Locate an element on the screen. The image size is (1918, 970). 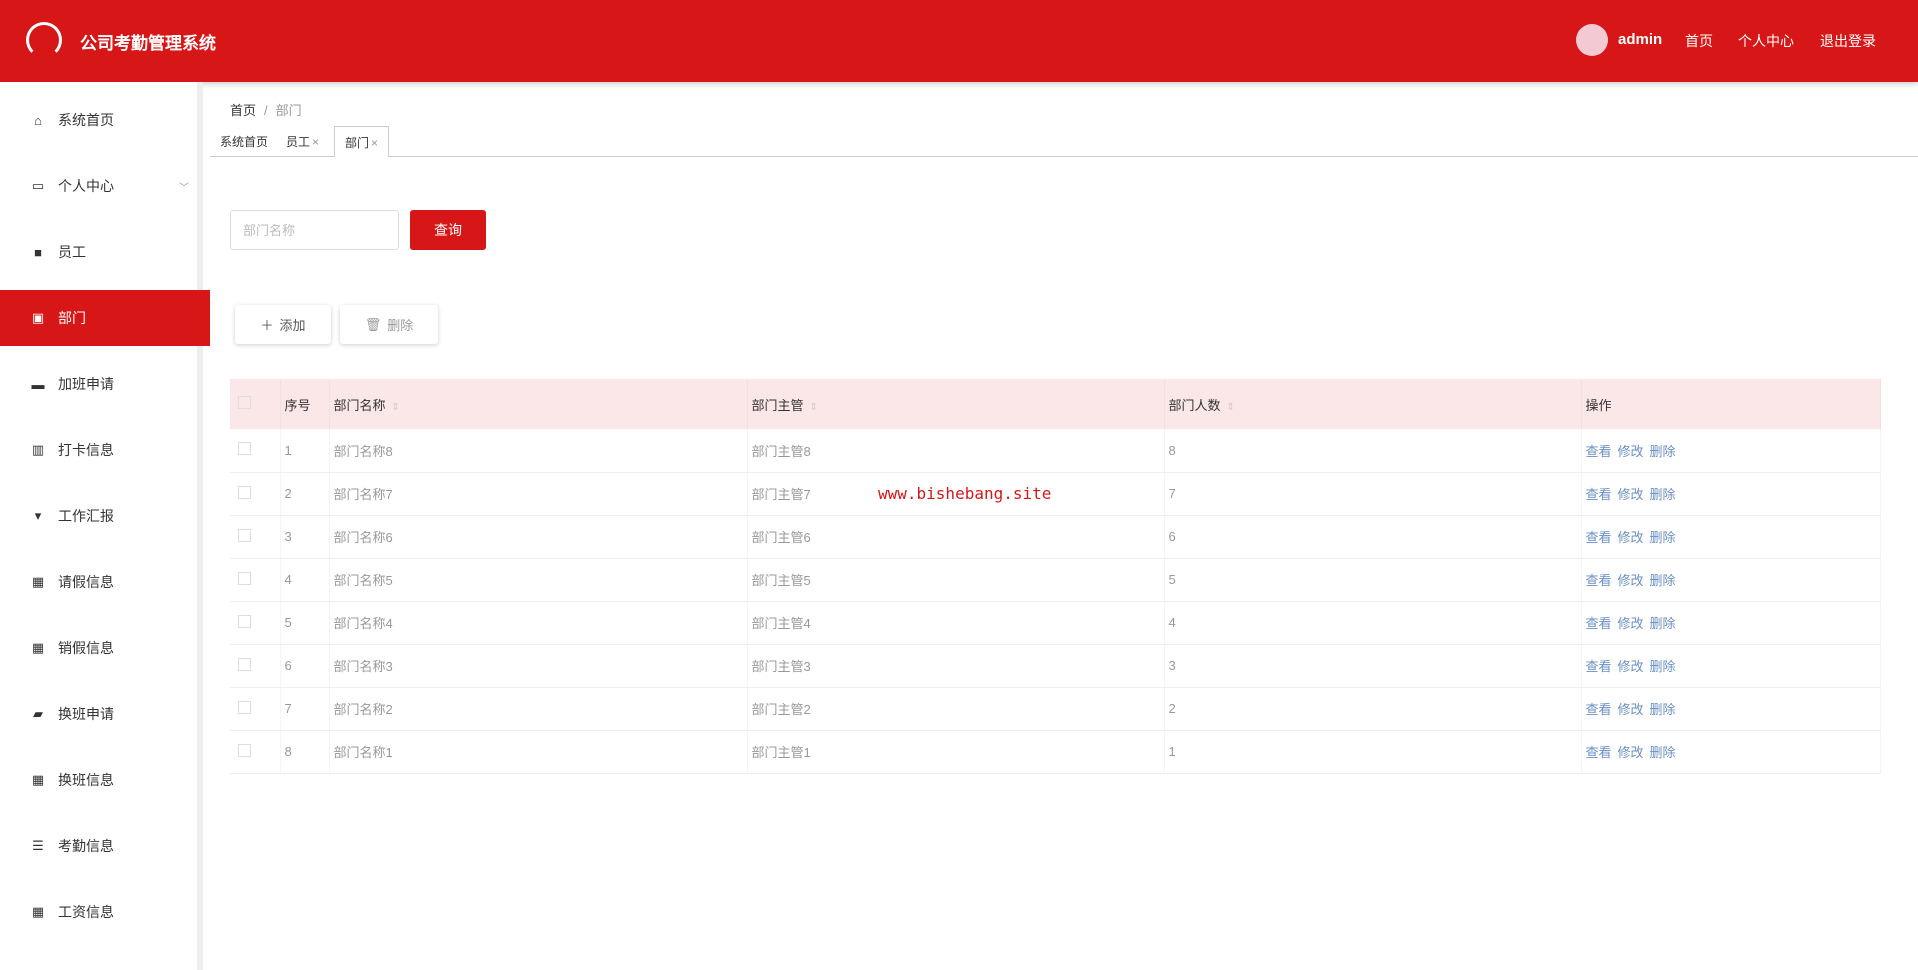
sidebar-item-10: ▦ 换班信息 is located at coordinates (101, 780).